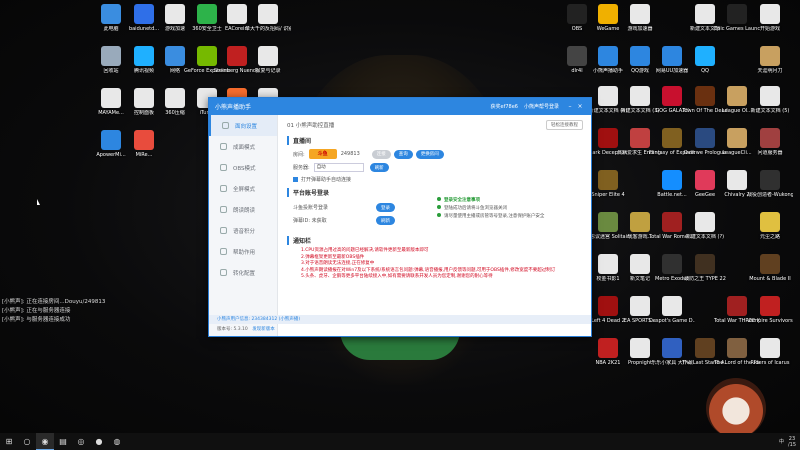  What do you see at coordinates (541, 106) in the screenshot?
I see `account-login-link: 小熊声帮号登录` at bounding box center [541, 106].